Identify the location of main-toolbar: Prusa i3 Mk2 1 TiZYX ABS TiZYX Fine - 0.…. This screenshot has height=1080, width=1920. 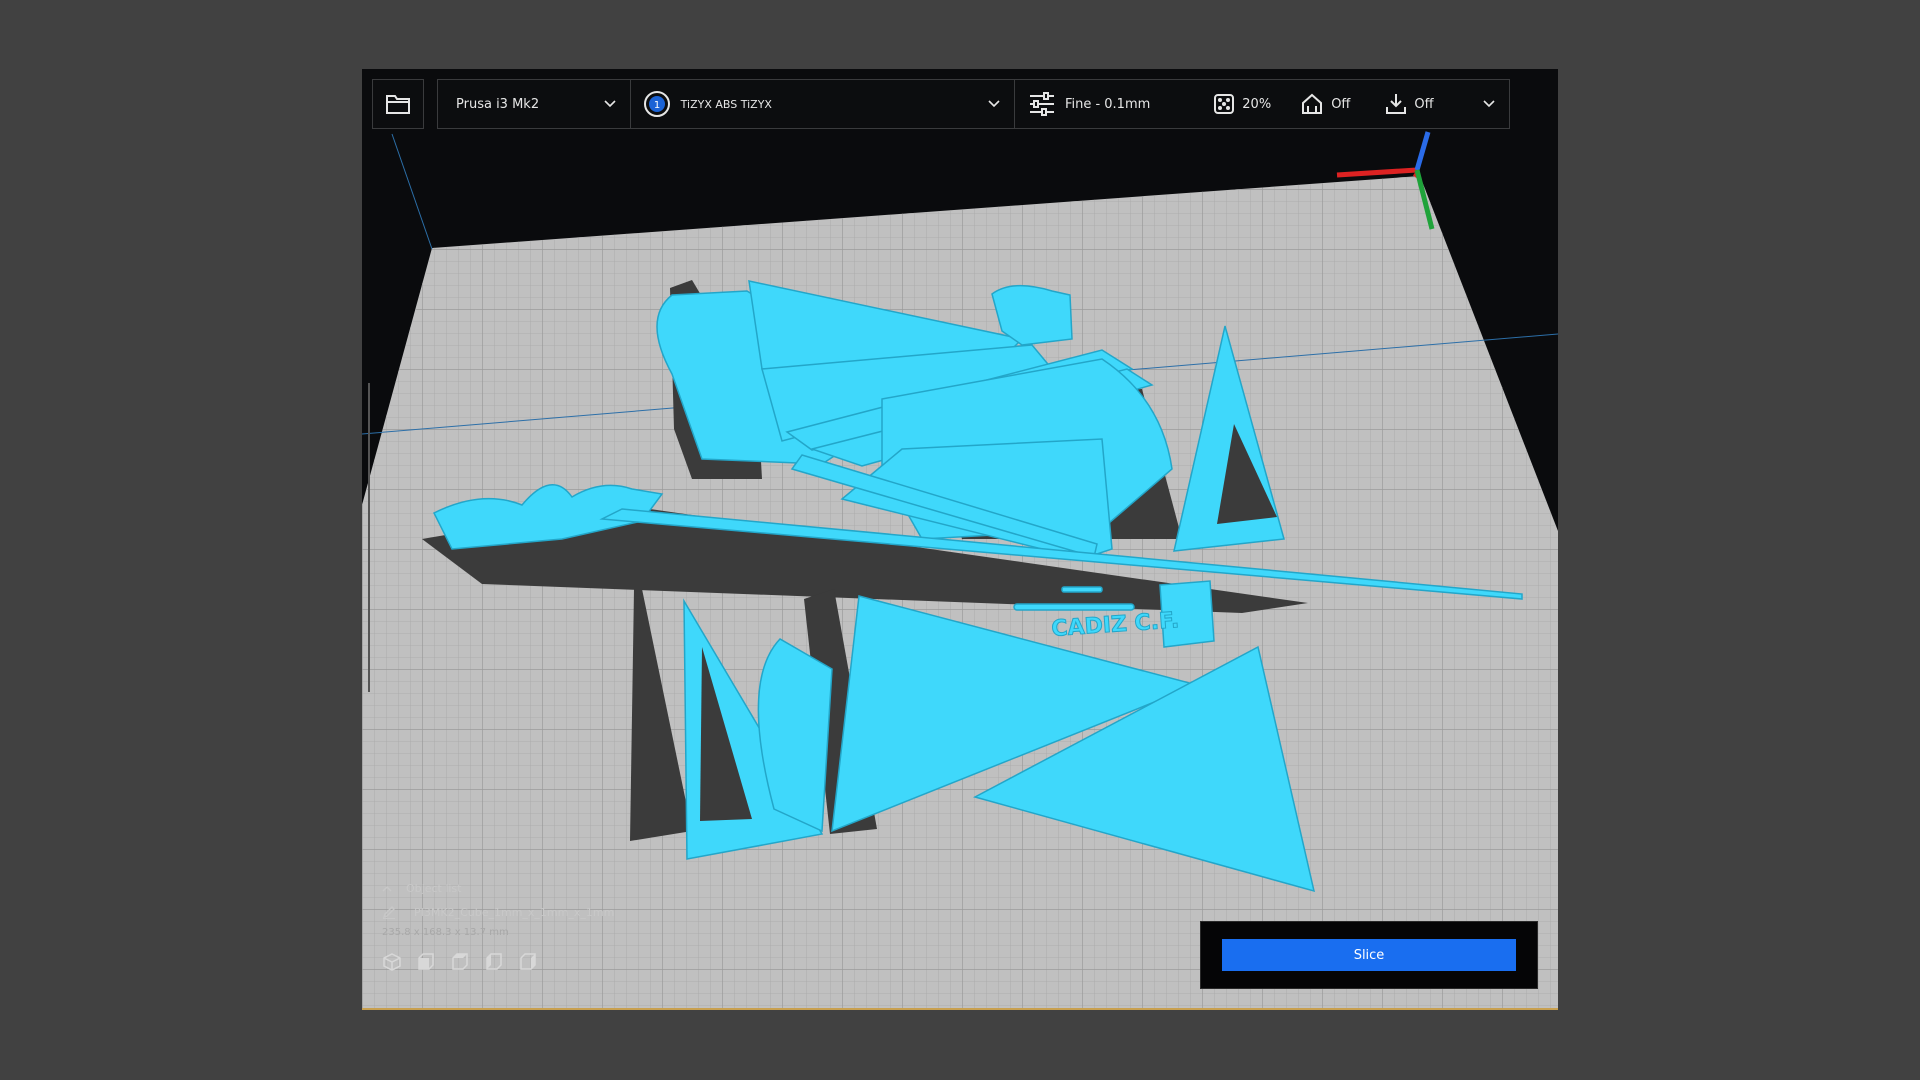
(973, 104).